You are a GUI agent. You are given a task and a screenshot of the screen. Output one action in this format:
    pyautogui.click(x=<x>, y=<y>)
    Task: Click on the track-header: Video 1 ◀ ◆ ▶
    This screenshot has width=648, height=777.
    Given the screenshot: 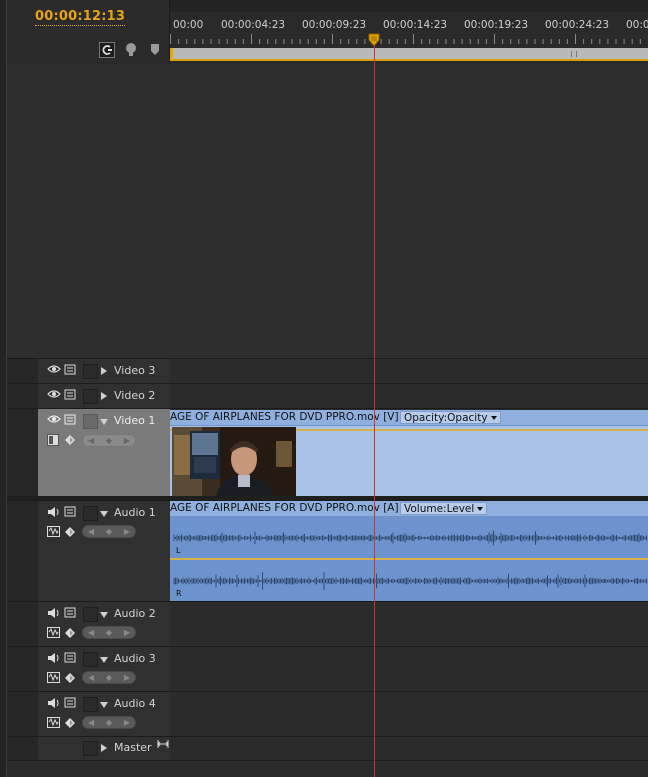 What is the action you would take?
    pyautogui.click(x=88, y=453)
    